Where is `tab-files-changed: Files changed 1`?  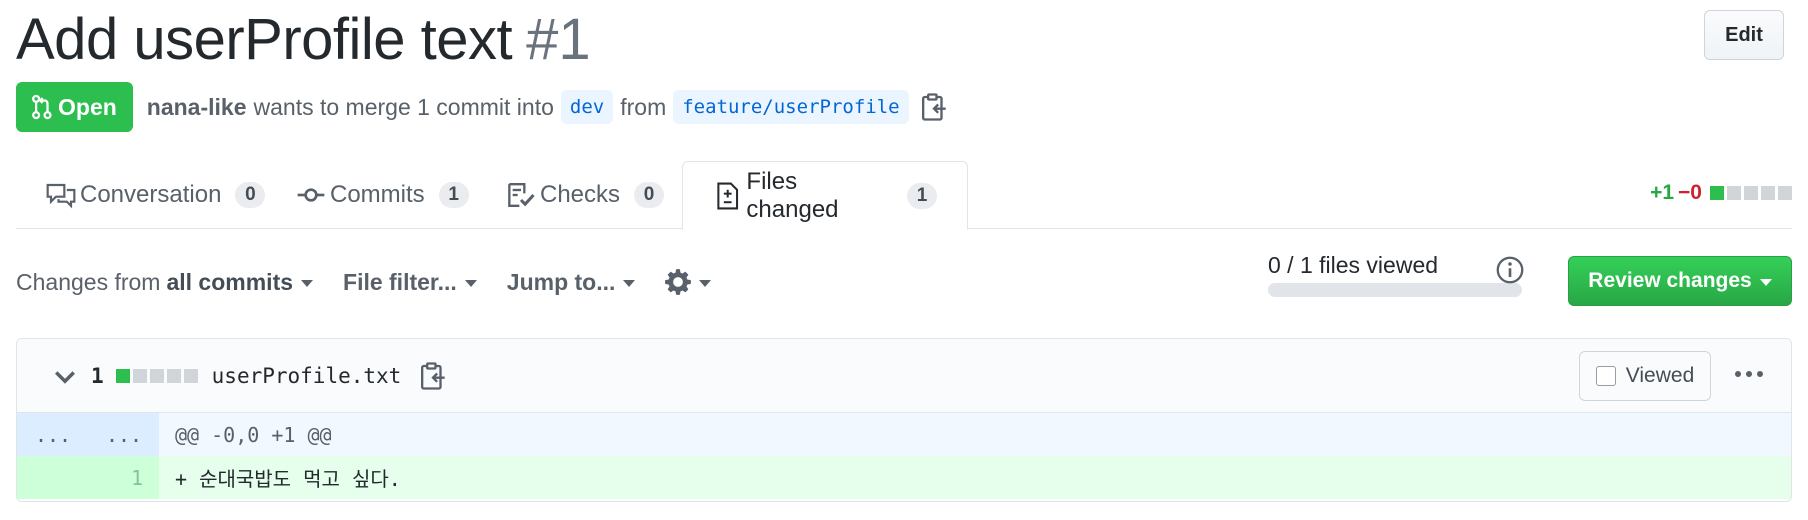 tab-files-changed: Files changed 1 is located at coordinates (825, 195).